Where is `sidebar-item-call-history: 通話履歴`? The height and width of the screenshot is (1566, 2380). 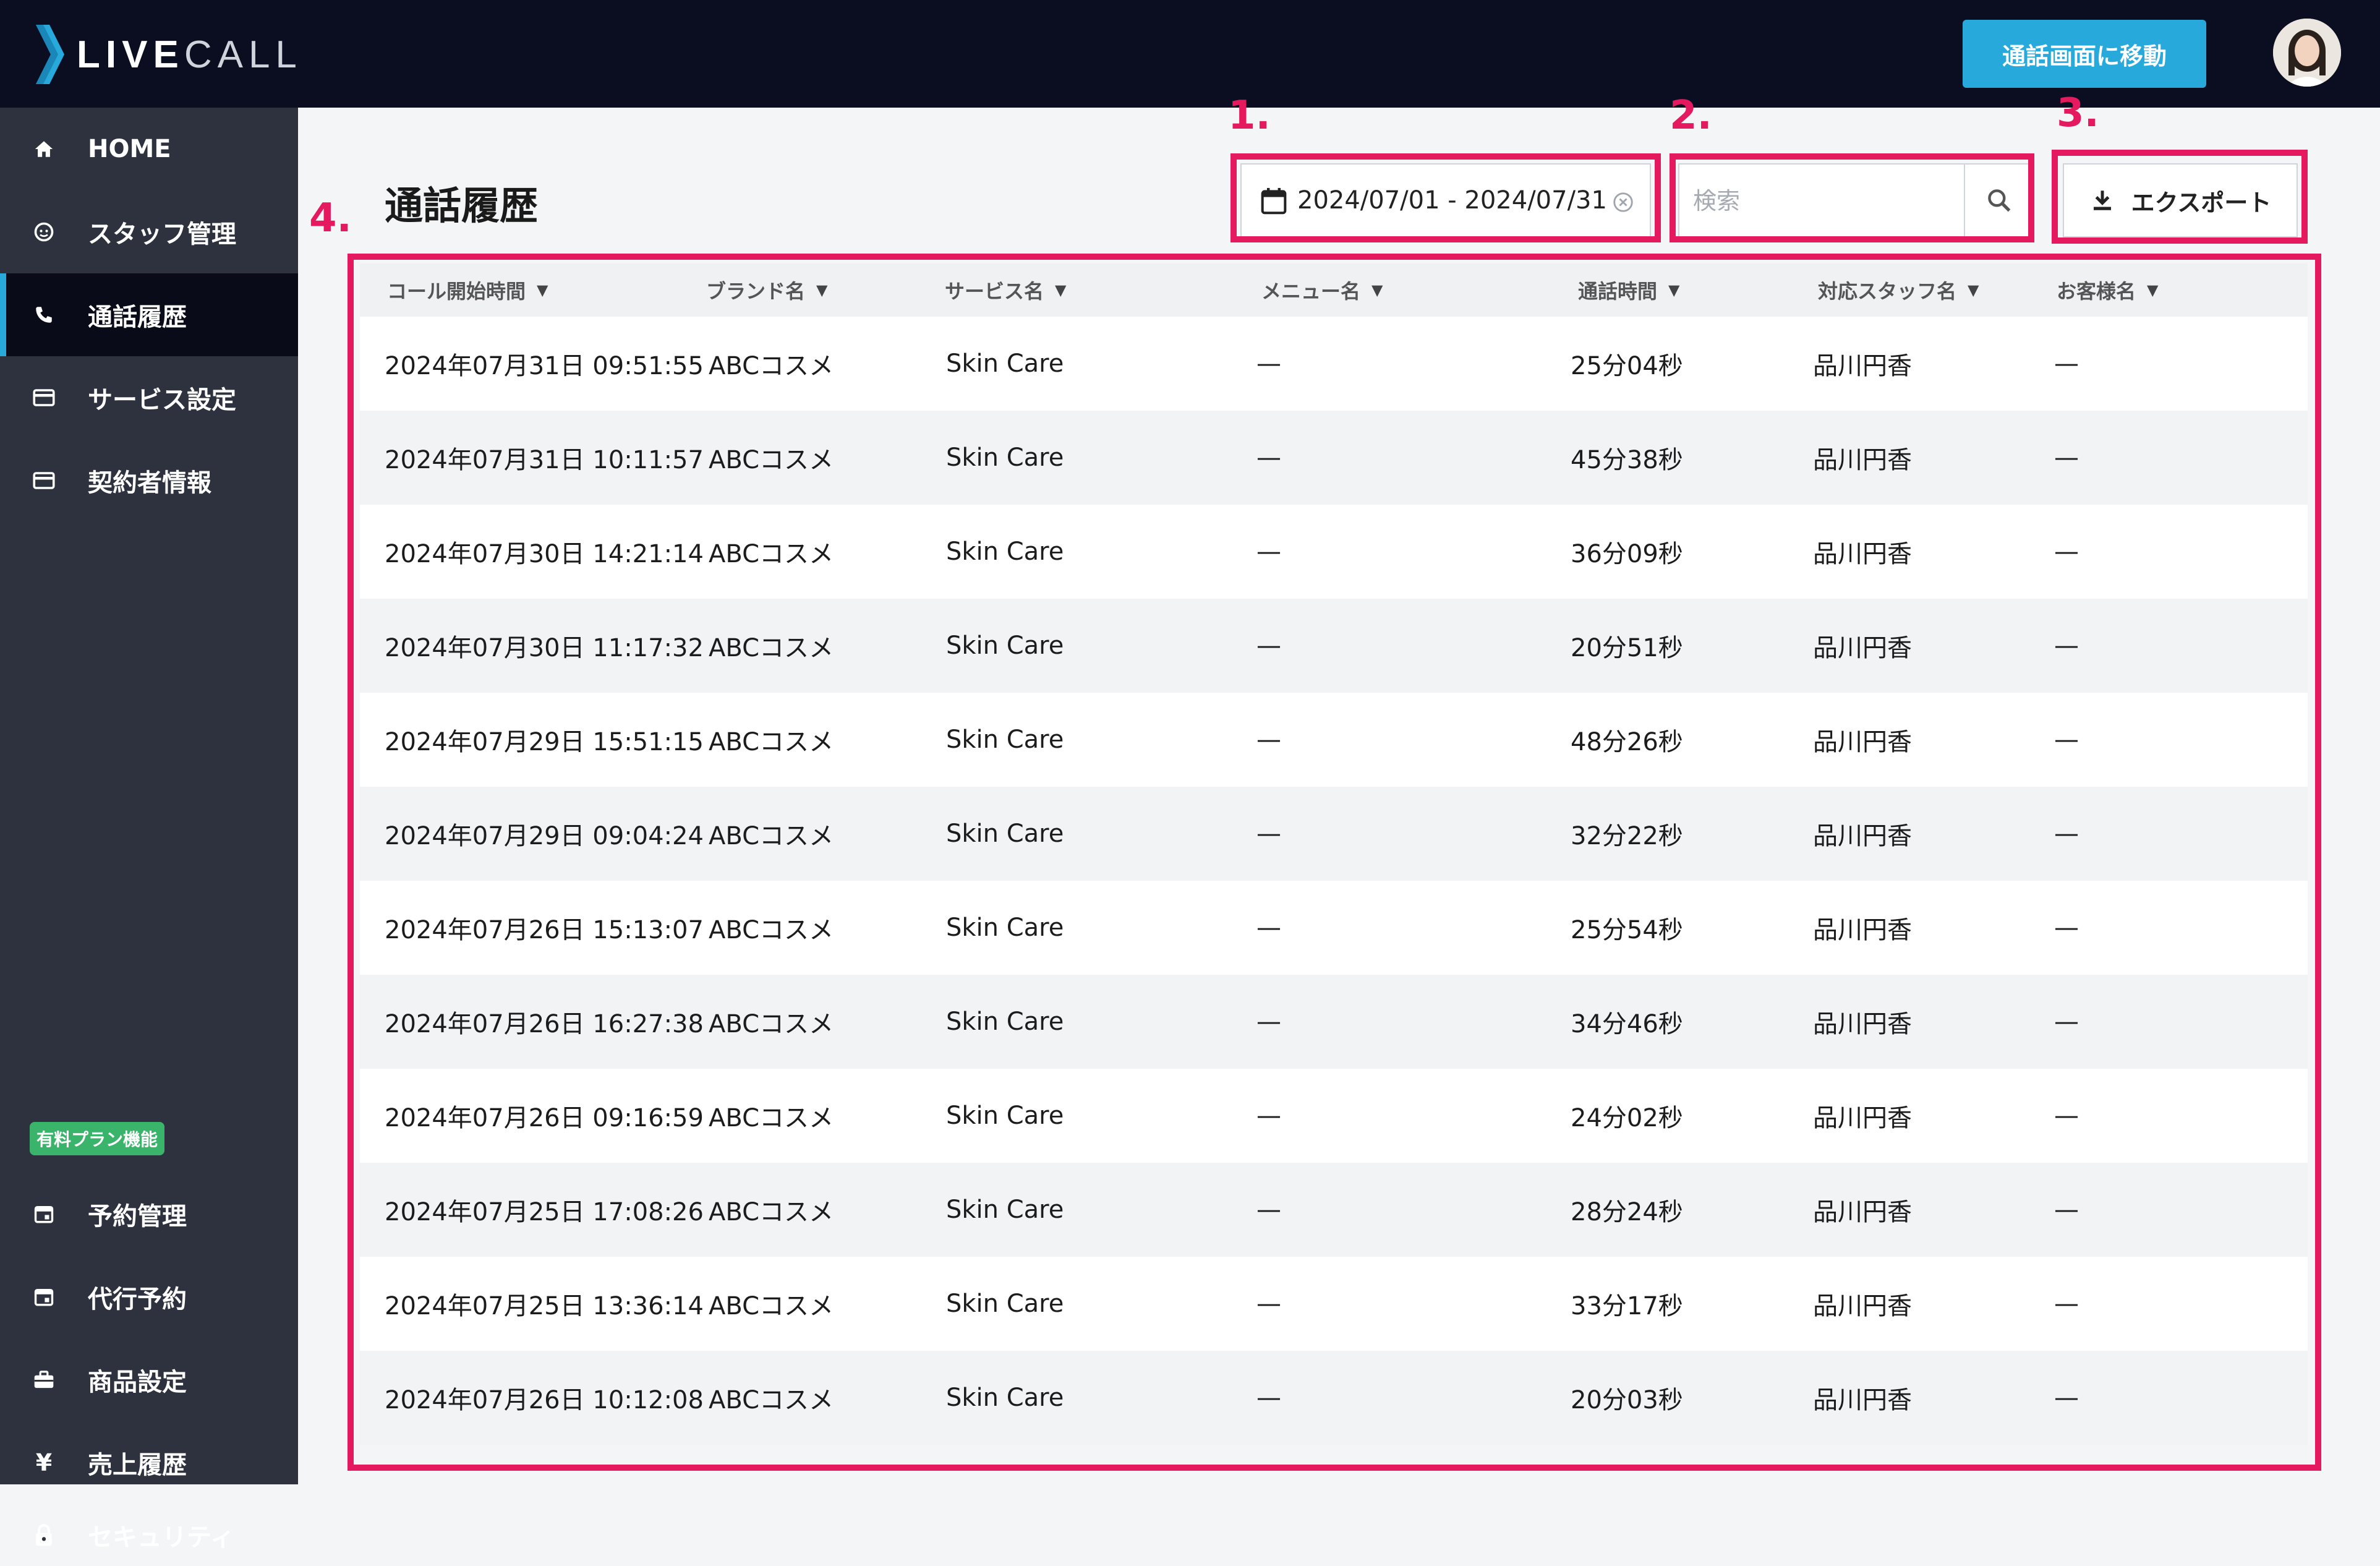
sidebar-item-call-history: 通話履歴 is located at coordinates (149, 315).